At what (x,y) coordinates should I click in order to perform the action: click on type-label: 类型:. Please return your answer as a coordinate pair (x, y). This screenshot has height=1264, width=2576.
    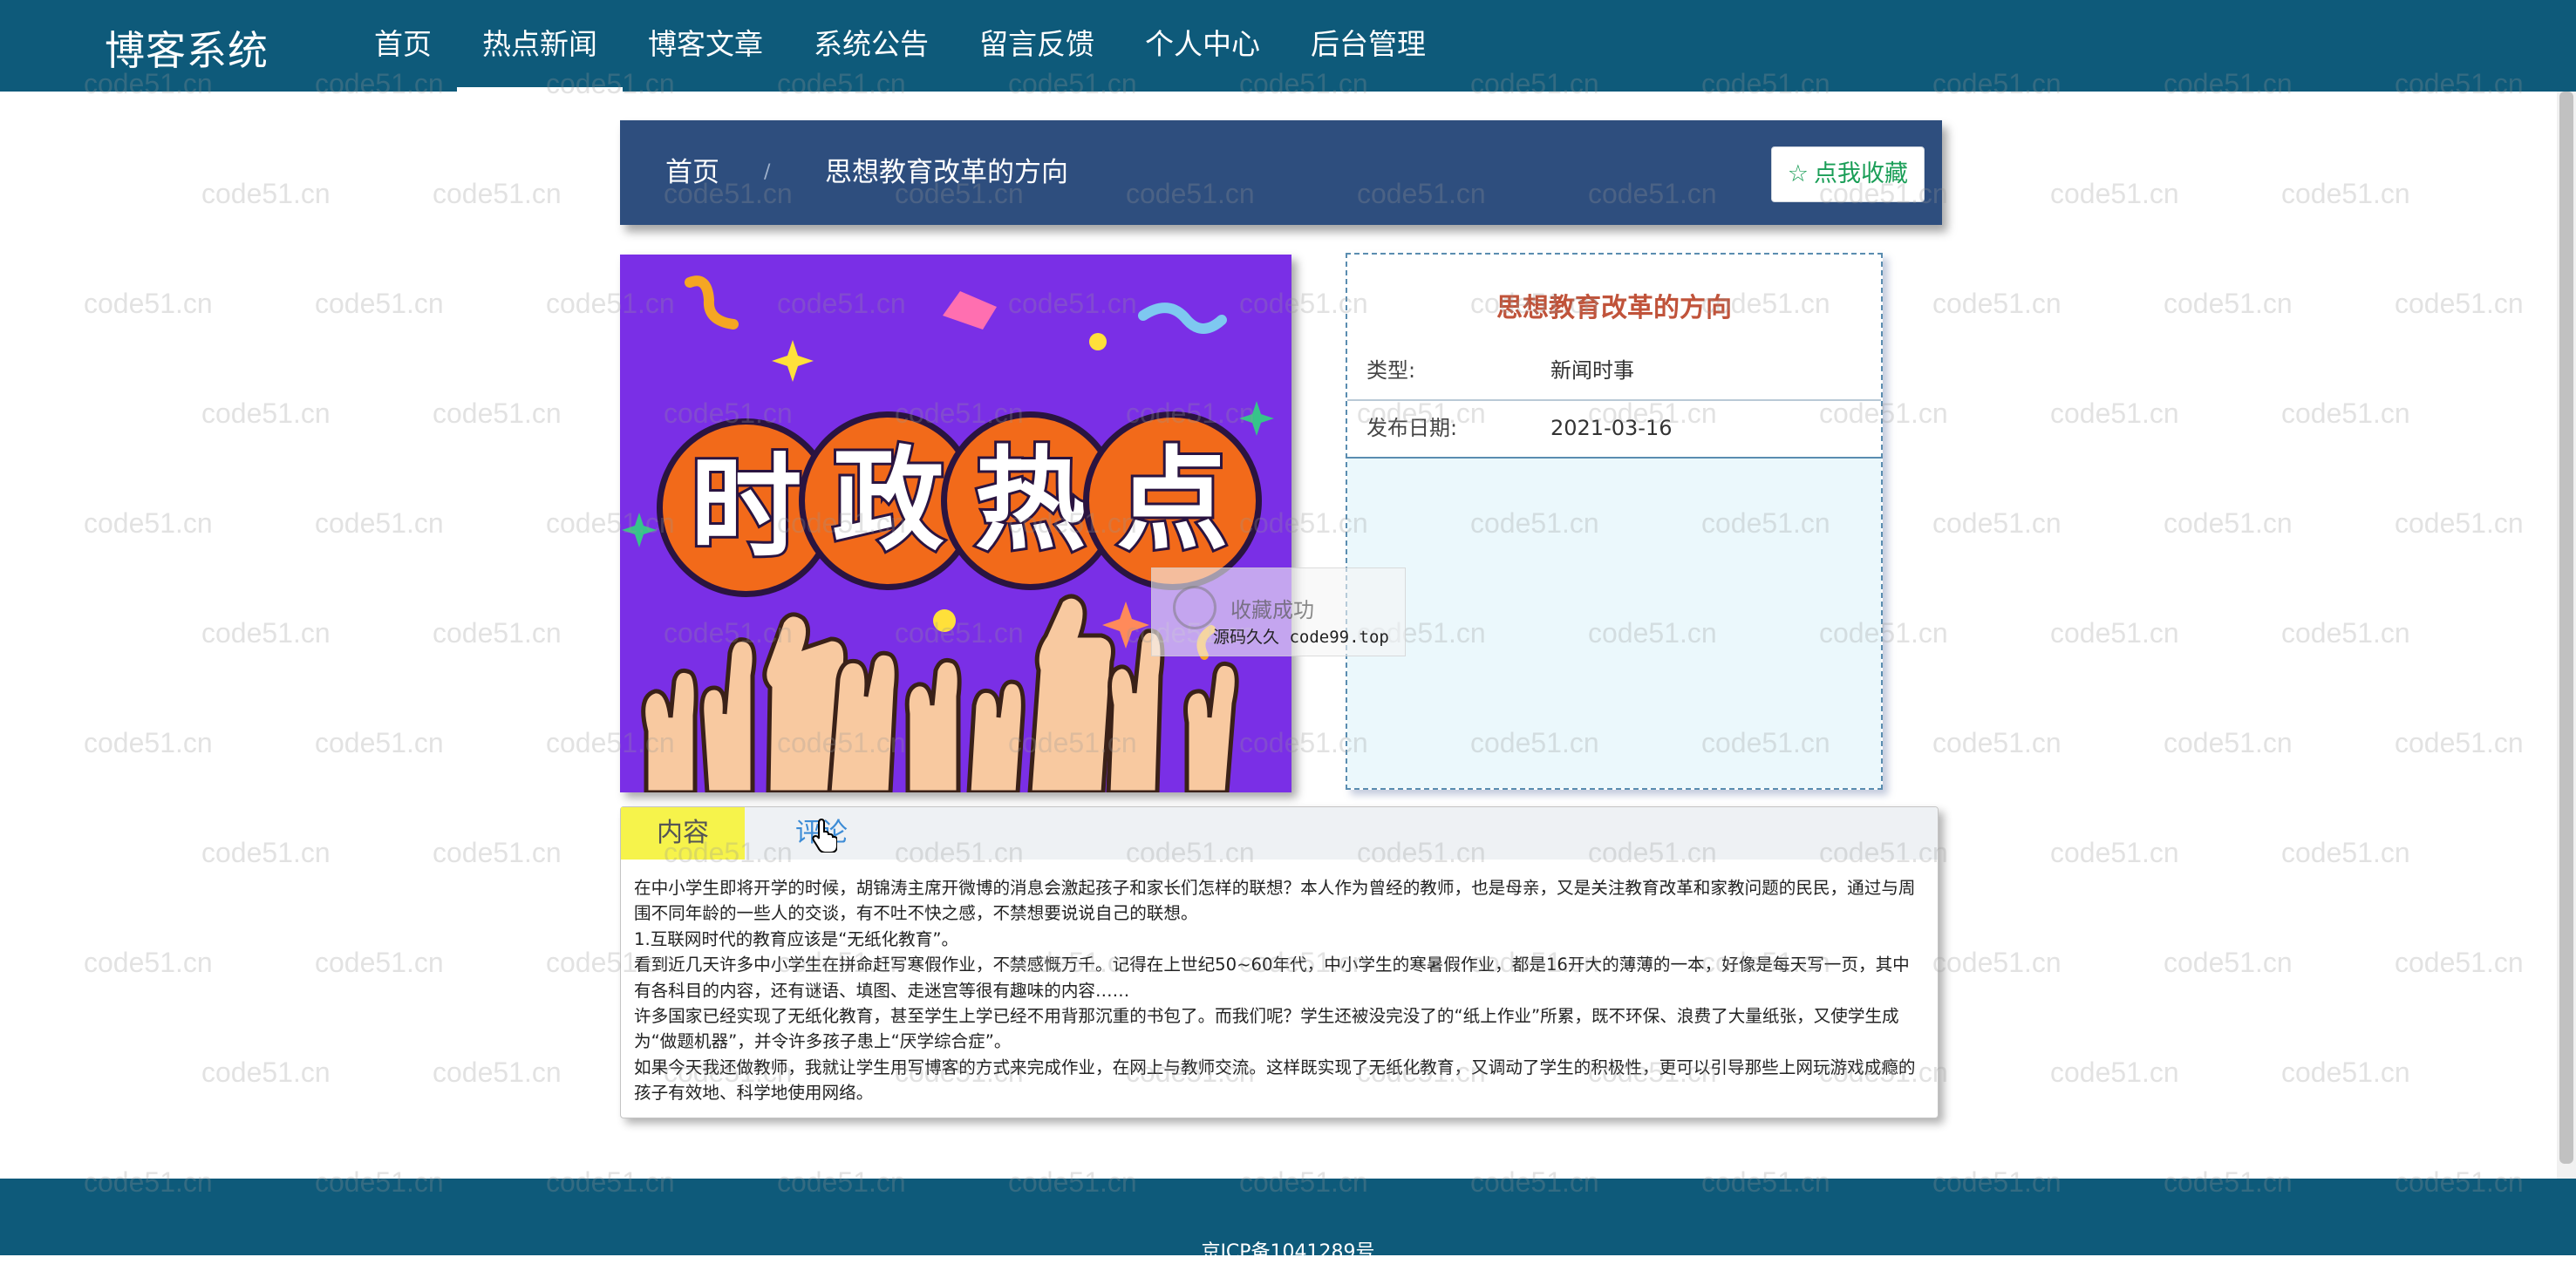
    Looking at the image, I should click on (1391, 370).